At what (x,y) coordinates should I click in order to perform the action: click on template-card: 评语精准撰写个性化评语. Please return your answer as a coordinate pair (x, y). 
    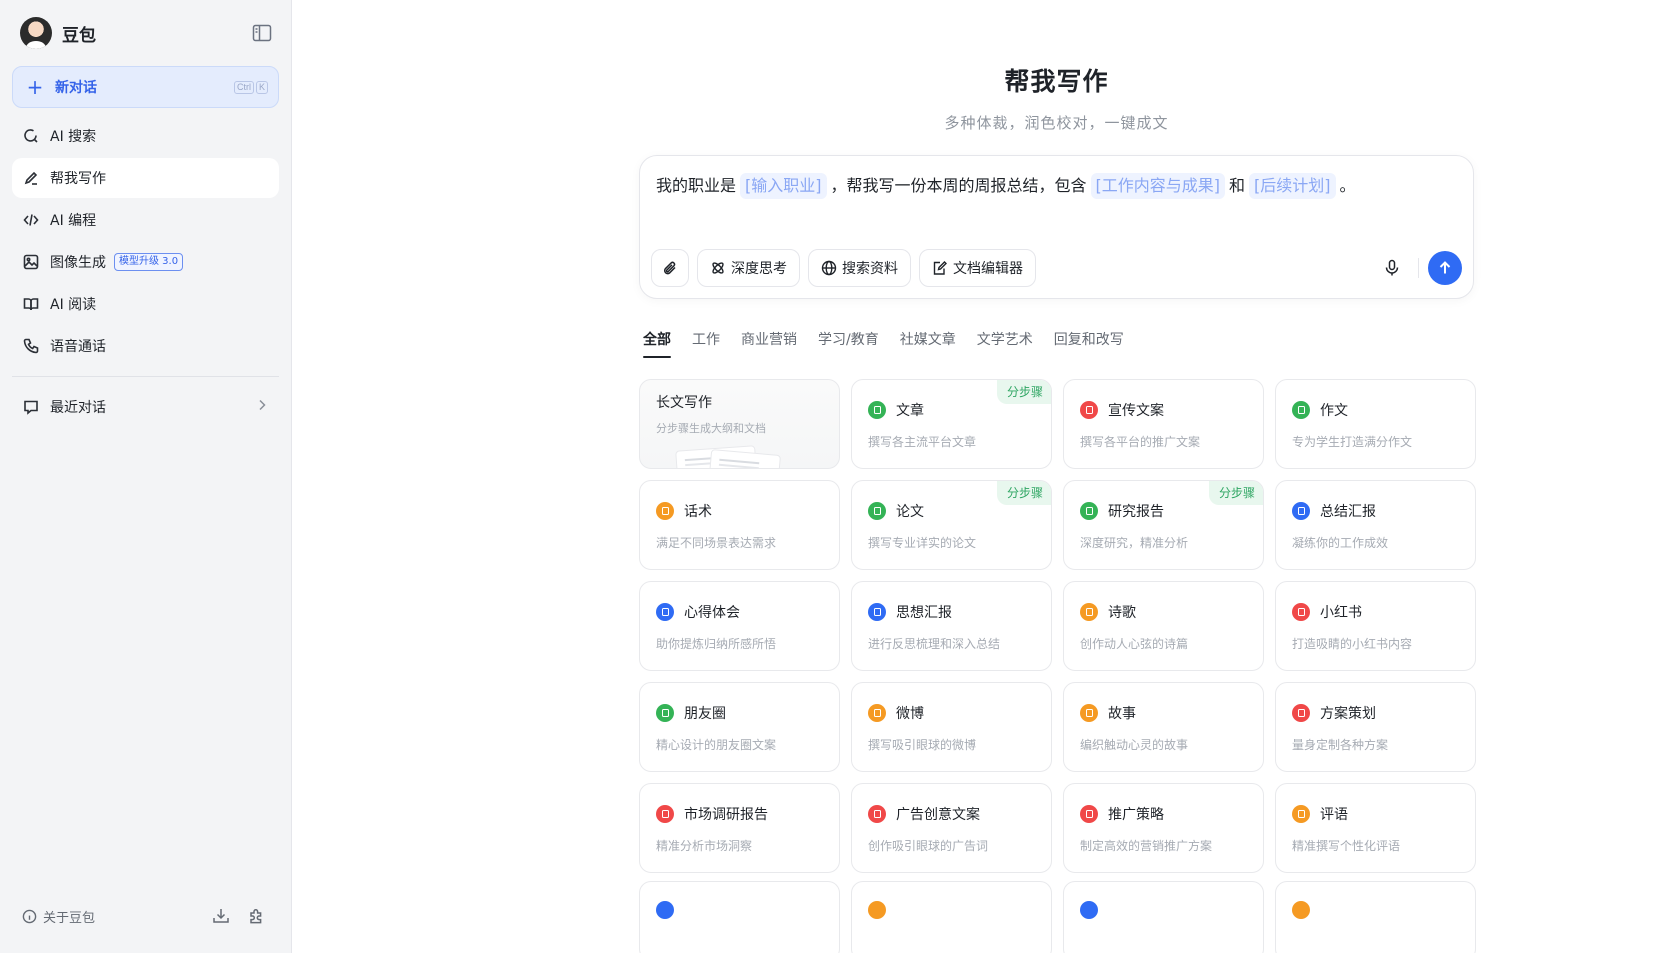
    Looking at the image, I should click on (1375, 828).